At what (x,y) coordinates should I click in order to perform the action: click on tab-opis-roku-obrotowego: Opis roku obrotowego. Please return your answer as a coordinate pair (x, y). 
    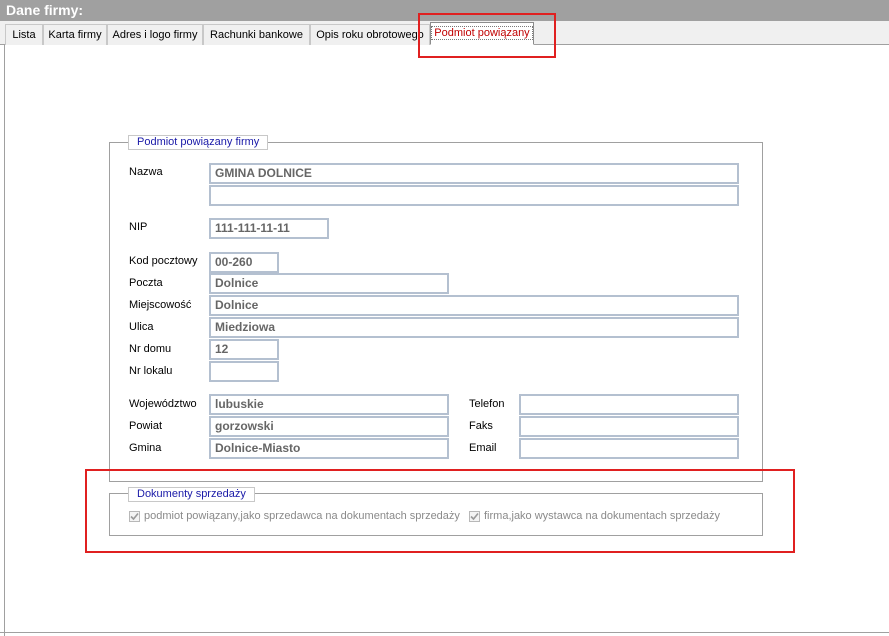
    Looking at the image, I should click on (370, 34).